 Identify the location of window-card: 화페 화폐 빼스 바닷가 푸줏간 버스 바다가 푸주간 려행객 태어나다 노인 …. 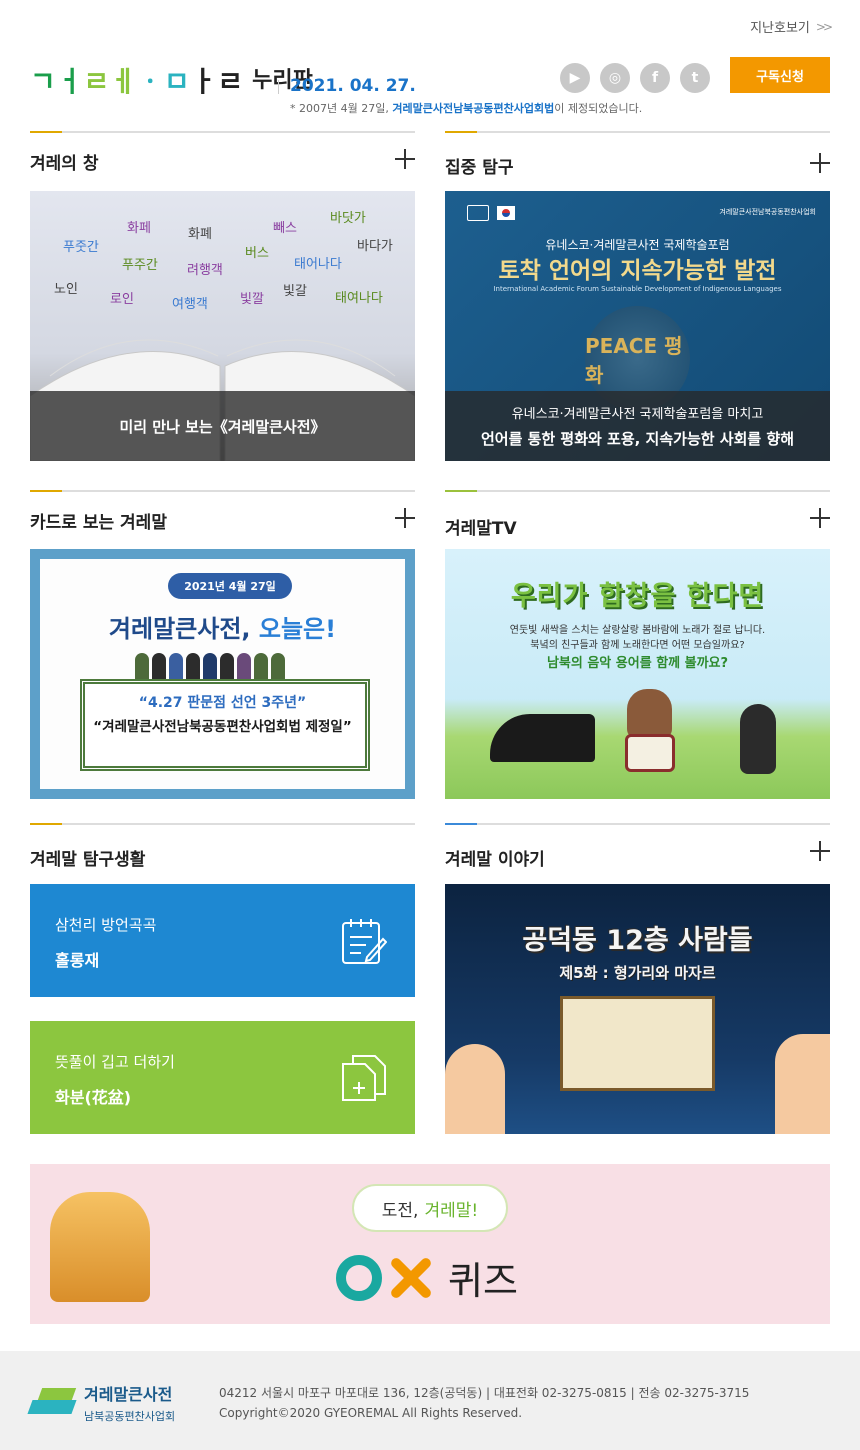
(222, 326).